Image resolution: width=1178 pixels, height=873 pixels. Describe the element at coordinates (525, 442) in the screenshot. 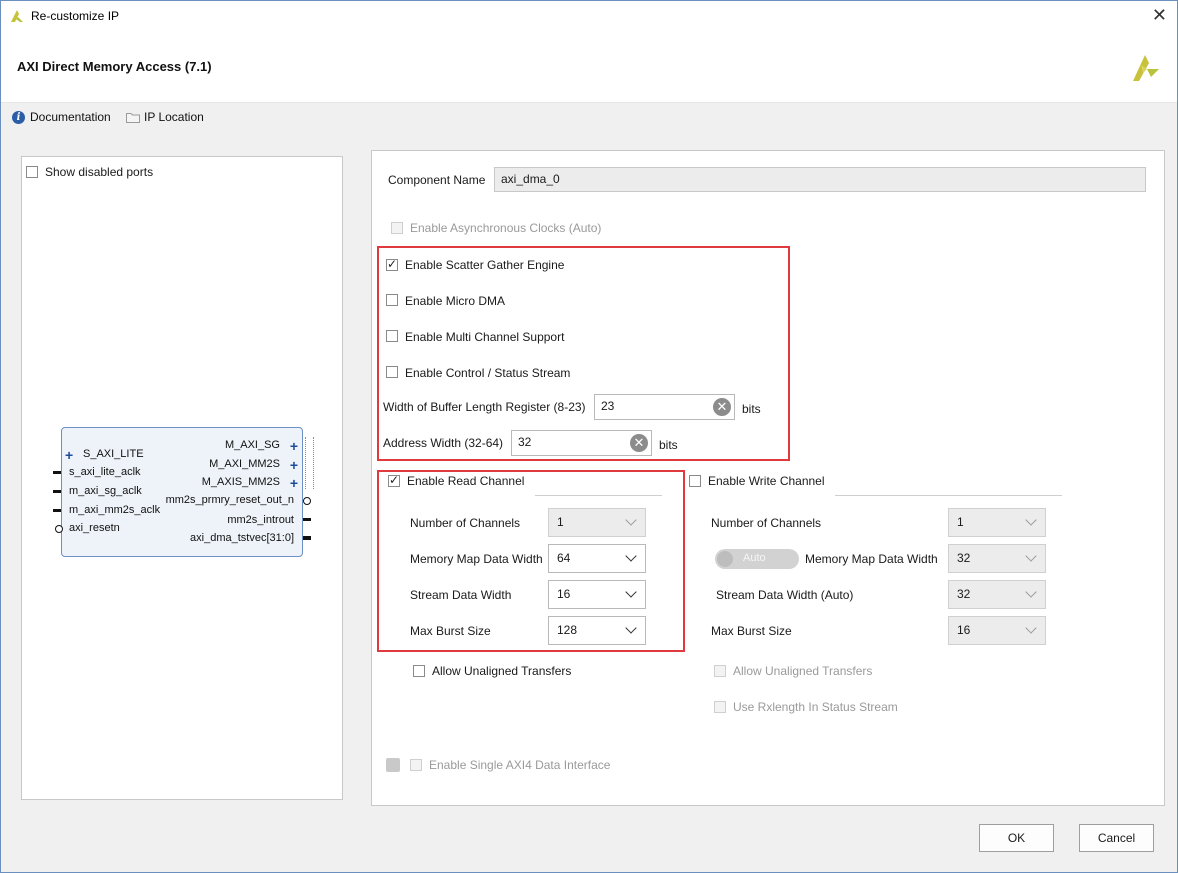

I see `address-width-value: 32` at that location.